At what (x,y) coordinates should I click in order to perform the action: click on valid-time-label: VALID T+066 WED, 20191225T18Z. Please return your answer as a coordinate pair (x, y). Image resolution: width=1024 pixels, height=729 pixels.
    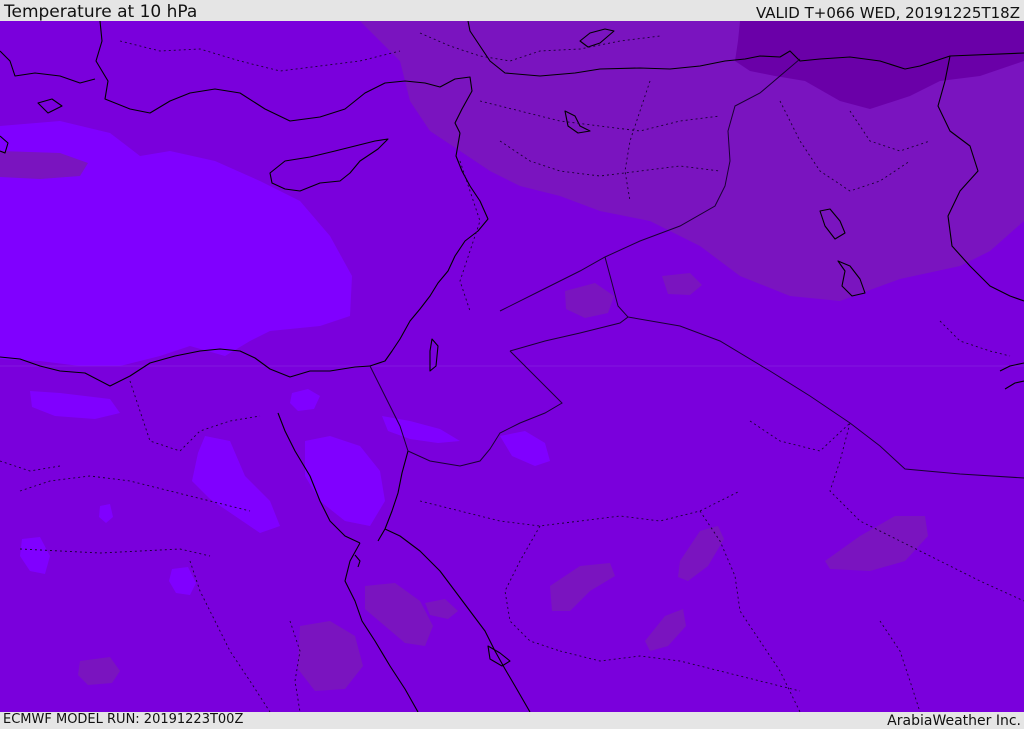
    Looking at the image, I should click on (887, 13).